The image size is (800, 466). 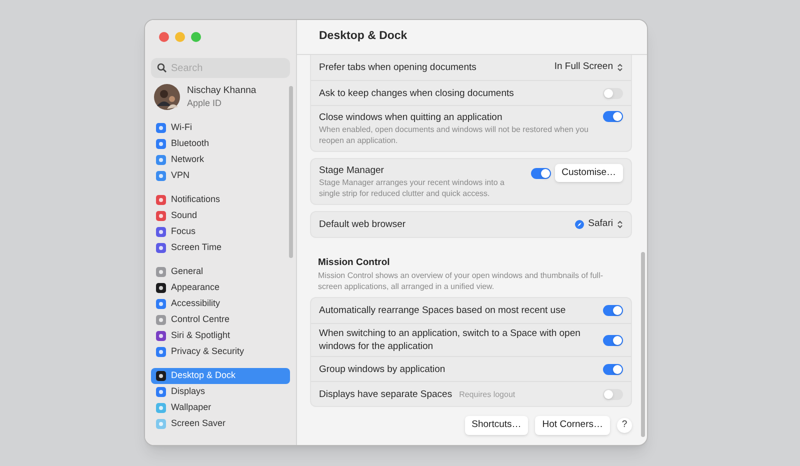 I want to click on sidebar-item: Network, so click(x=220, y=160).